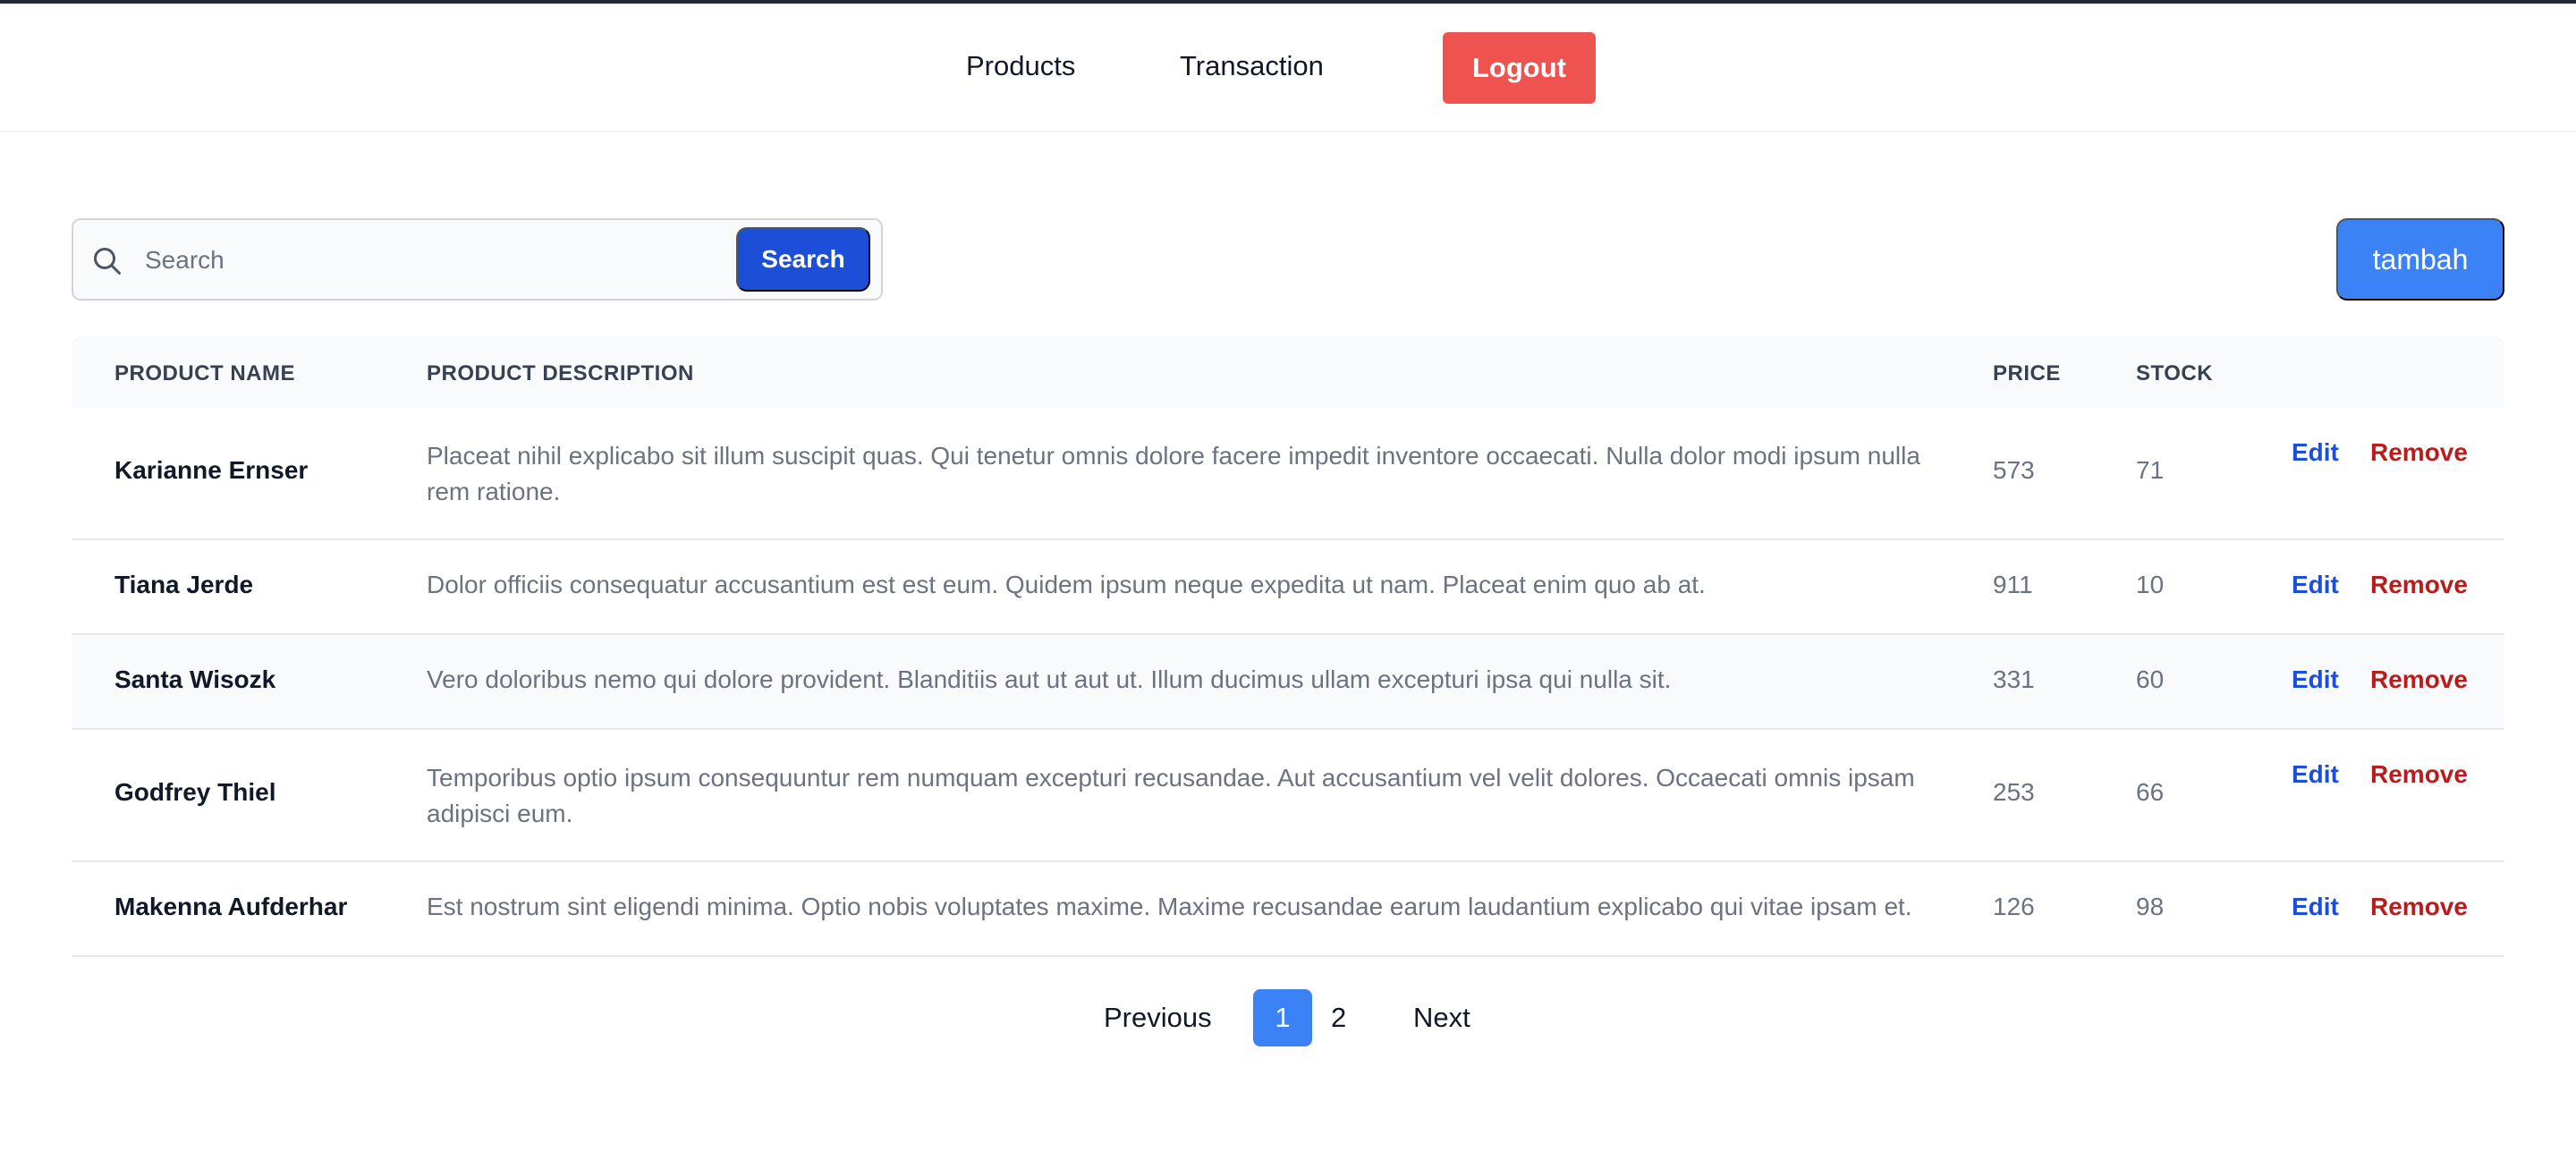  Describe the element at coordinates (560, 373) in the screenshot. I see `header-product-description: PRODUCT DESCRIPTION` at that location.